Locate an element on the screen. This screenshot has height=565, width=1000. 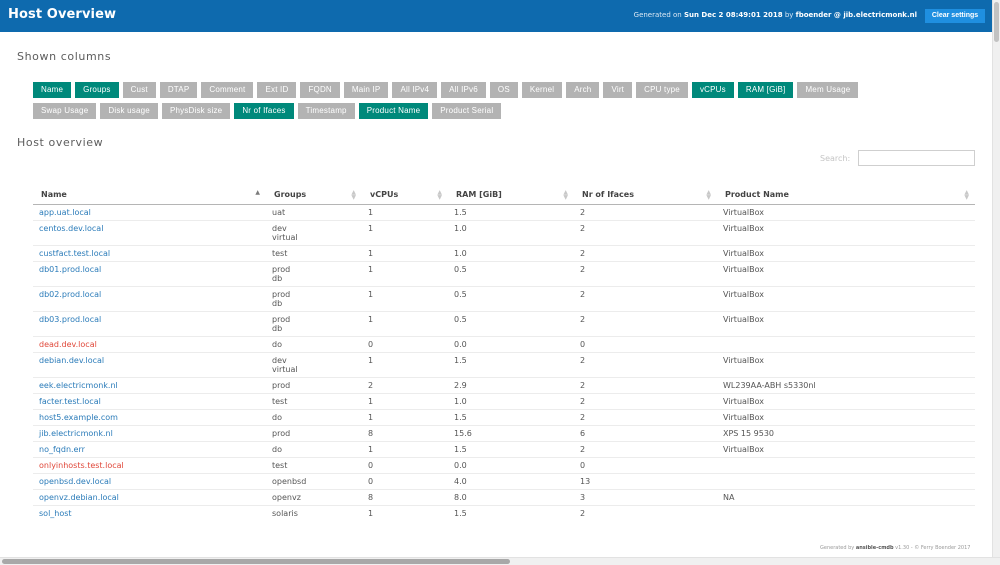
column-toggle-product-name: Product Name is located at coordinates (393, 111).